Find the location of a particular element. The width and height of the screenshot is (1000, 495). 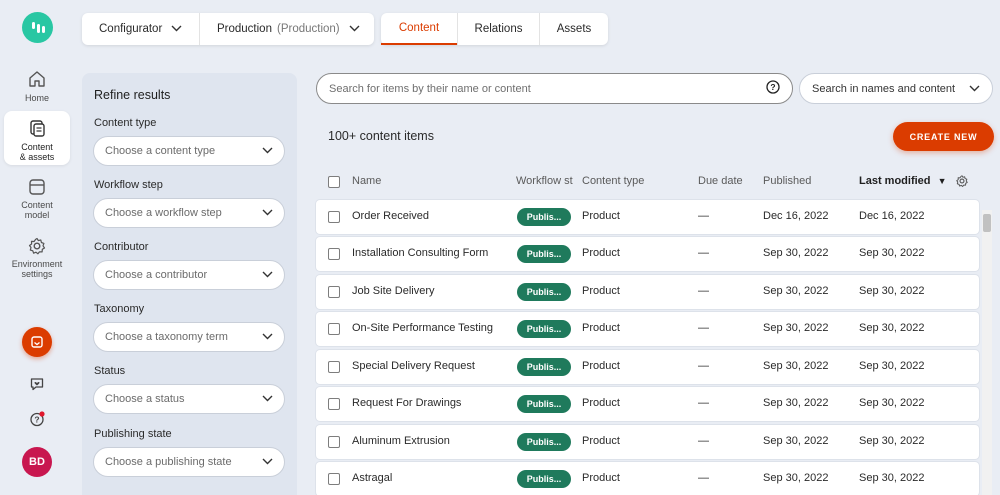

project-selector: Configurator is located at coordinates (140, 29).